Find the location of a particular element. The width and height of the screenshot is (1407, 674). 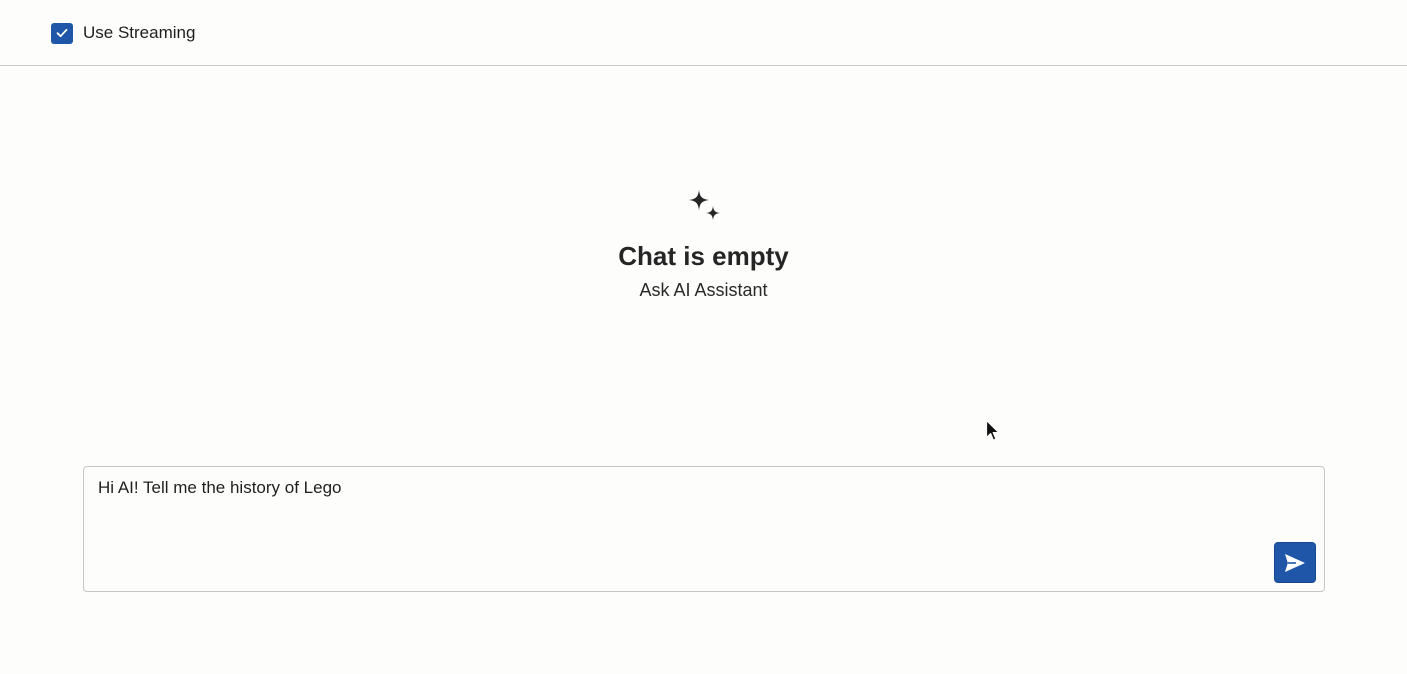

use-streaming-toggle: Use Streaming is located at coordinates (123, 33).